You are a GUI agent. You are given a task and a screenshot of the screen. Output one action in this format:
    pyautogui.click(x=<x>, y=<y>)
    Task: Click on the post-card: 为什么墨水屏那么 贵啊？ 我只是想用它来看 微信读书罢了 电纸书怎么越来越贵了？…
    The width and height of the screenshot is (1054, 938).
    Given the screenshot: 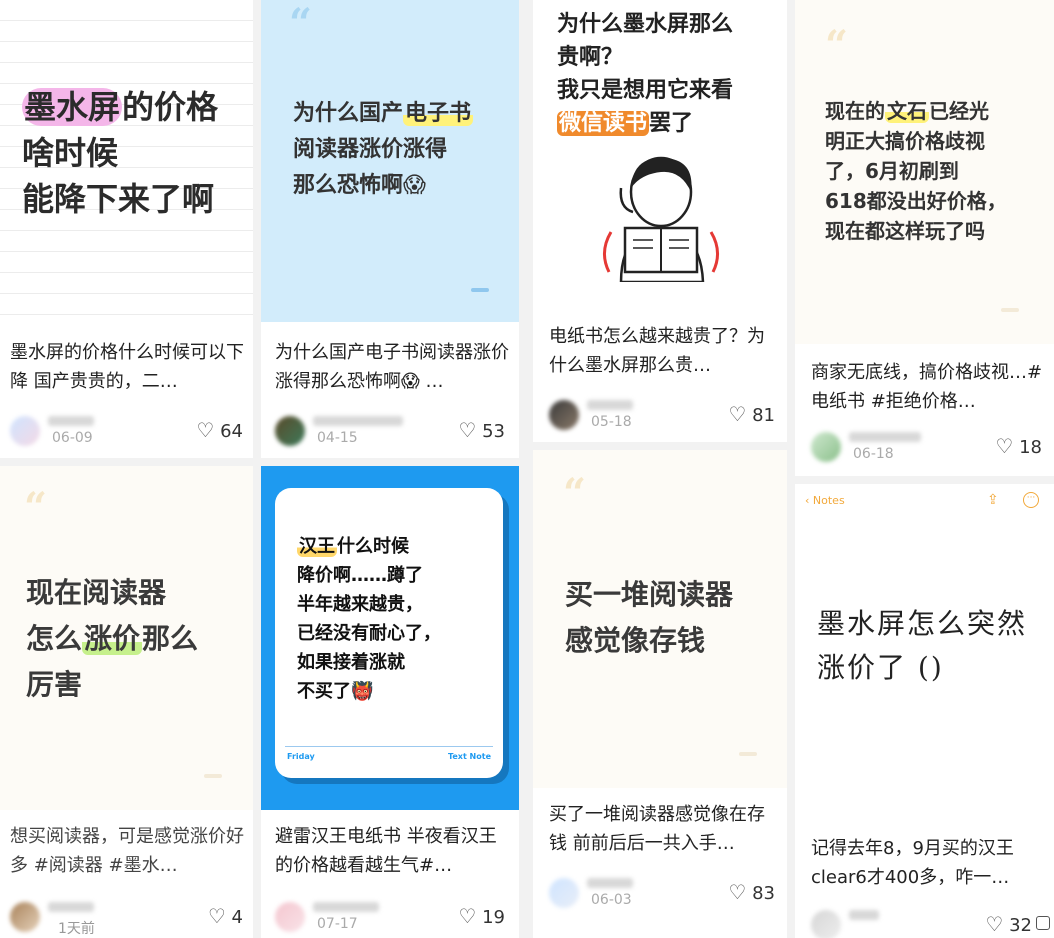 What is the action you would take?
    pyautogui.click(x=660, y=221)
    